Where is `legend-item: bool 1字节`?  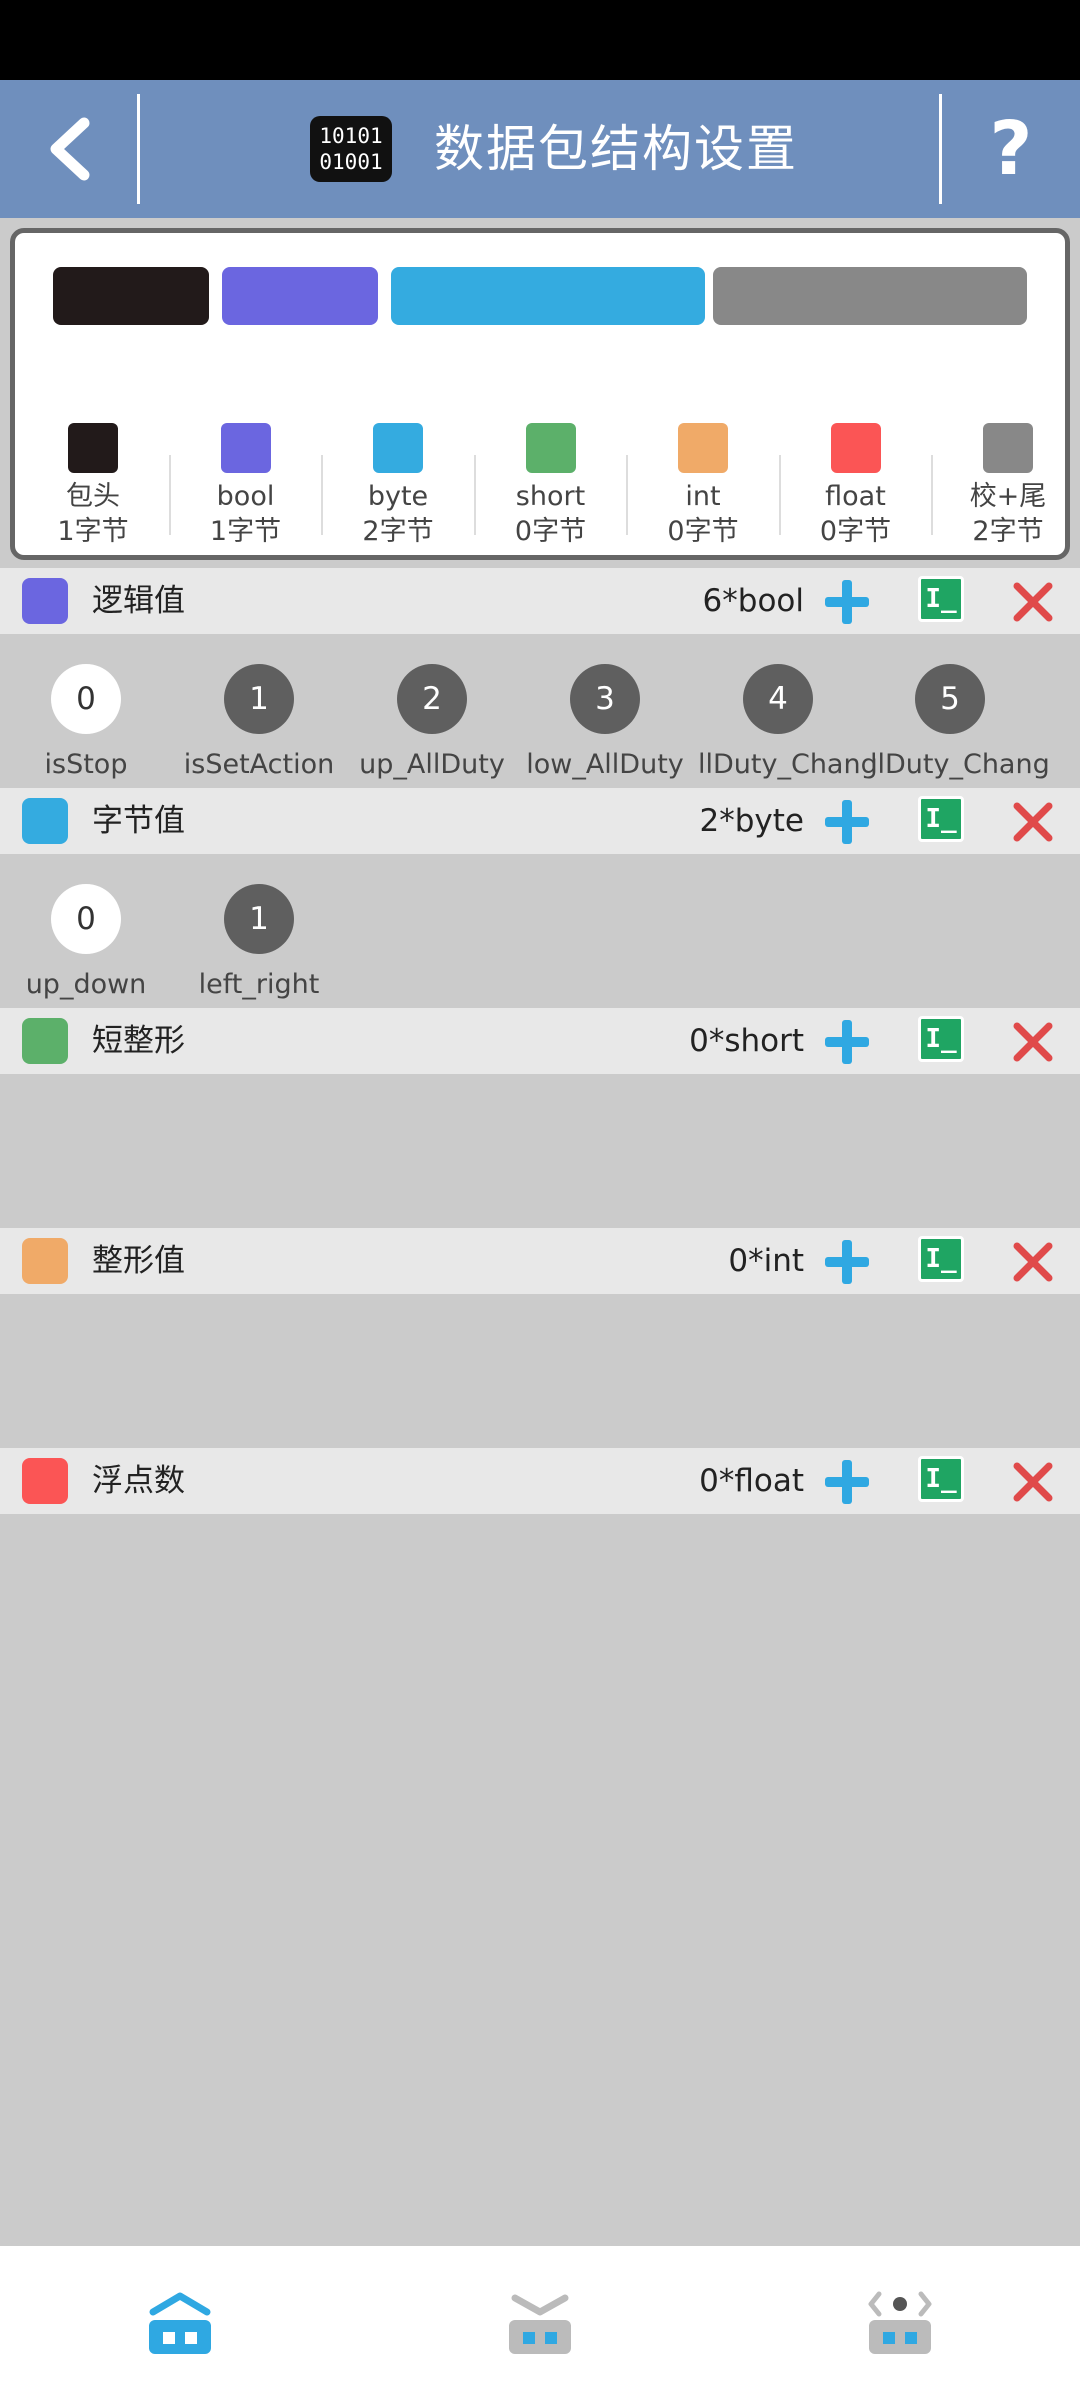
legend-item: bool 1字节 is located at coordinates (246, 486).